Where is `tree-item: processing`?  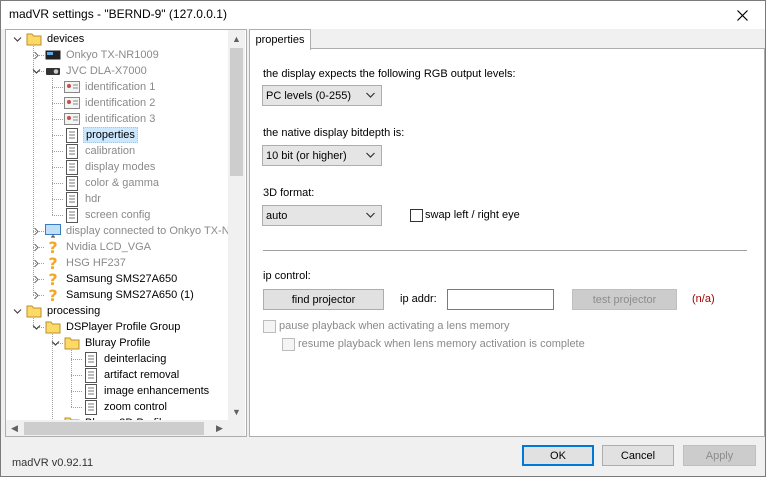 tree-item: processing is located at coordinates (57, 311).